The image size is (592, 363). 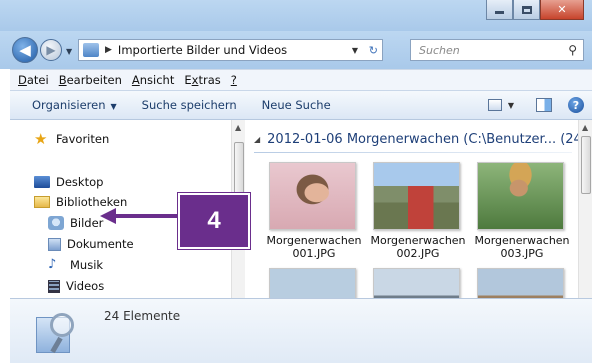 I want to click on nav-item-music: ♪ Musik, so click(x=76, y=265).